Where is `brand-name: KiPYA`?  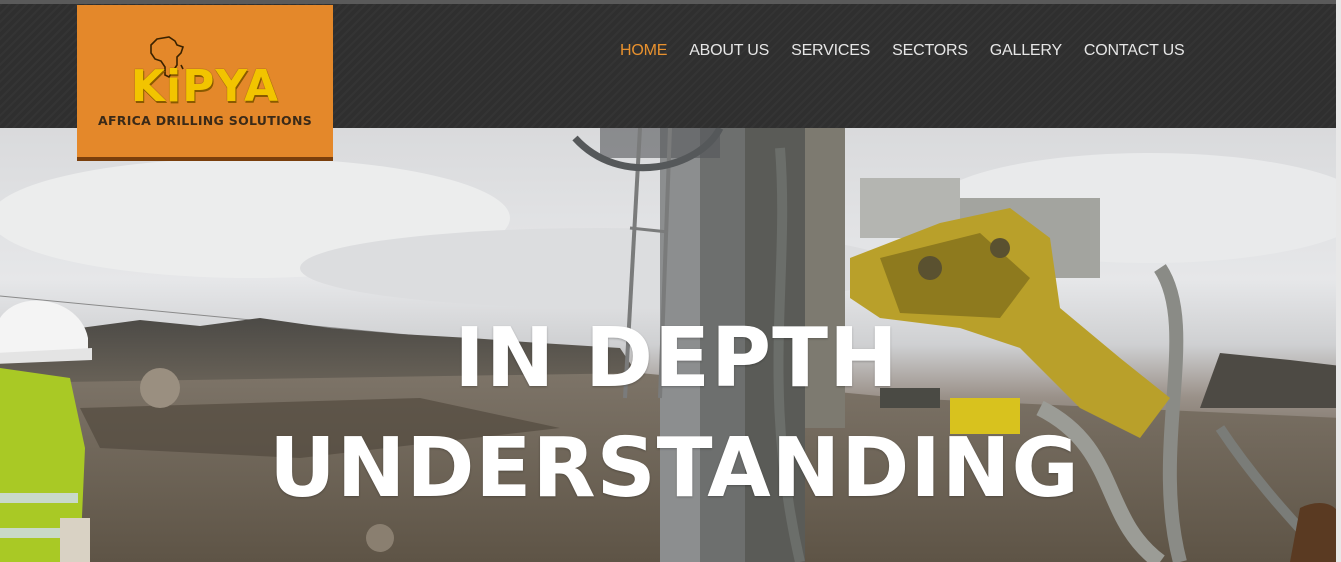 brand-name: KiPYA is located at coordinates (205, 86).